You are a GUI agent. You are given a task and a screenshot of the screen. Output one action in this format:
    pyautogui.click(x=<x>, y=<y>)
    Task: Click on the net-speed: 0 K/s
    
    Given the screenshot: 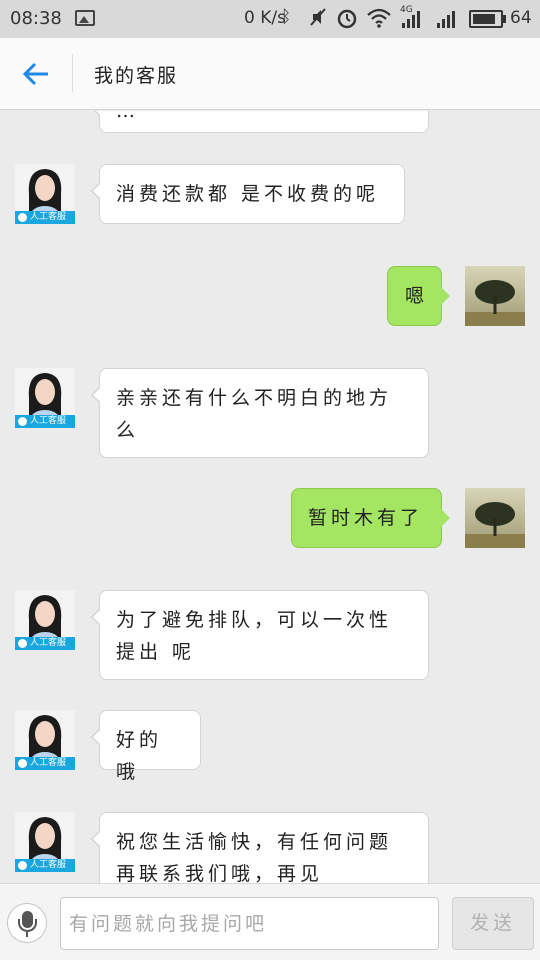 What is the action you would take?
    pyautogui.click(x=265, y=18)
    